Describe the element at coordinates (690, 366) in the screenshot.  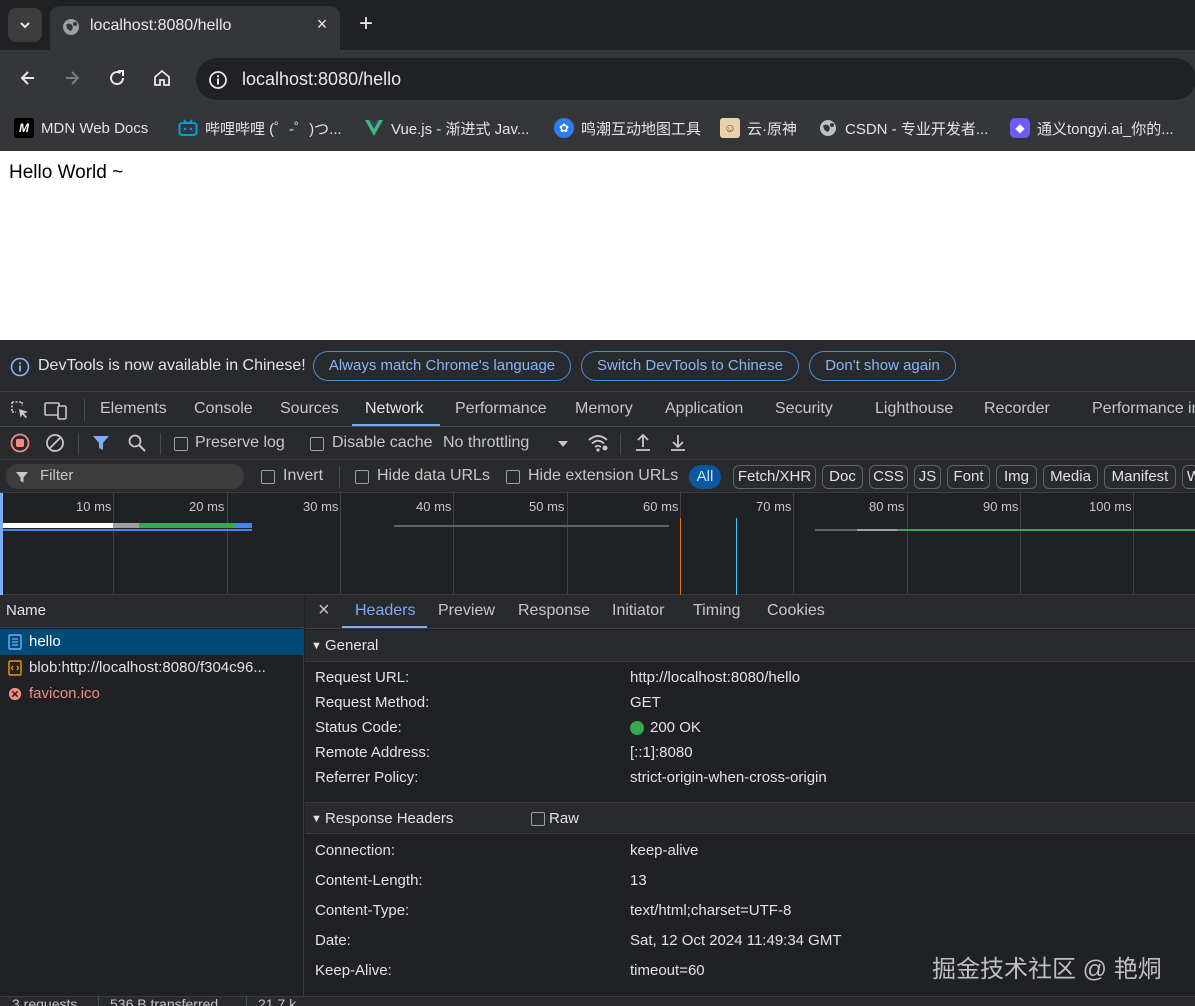
I see `switch-devtools-chinese-button: Switch DevTools to Chinese` at that location.